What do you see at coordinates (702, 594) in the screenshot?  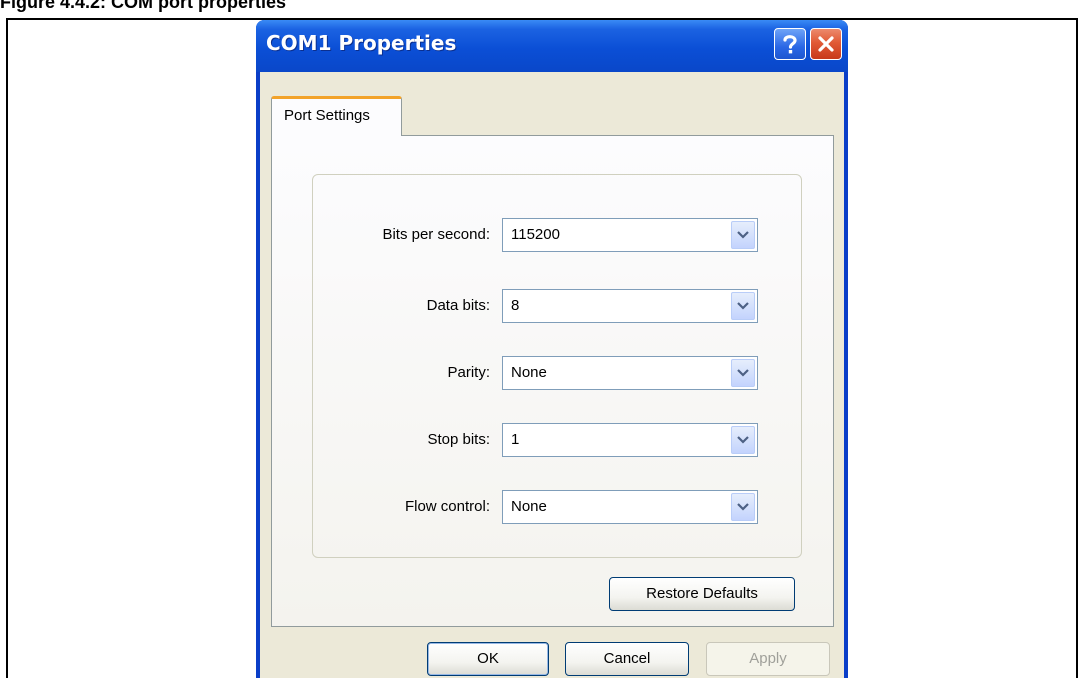 I see `restore-defaults-button: Restore Defaults` at bounding box center [702, 594].